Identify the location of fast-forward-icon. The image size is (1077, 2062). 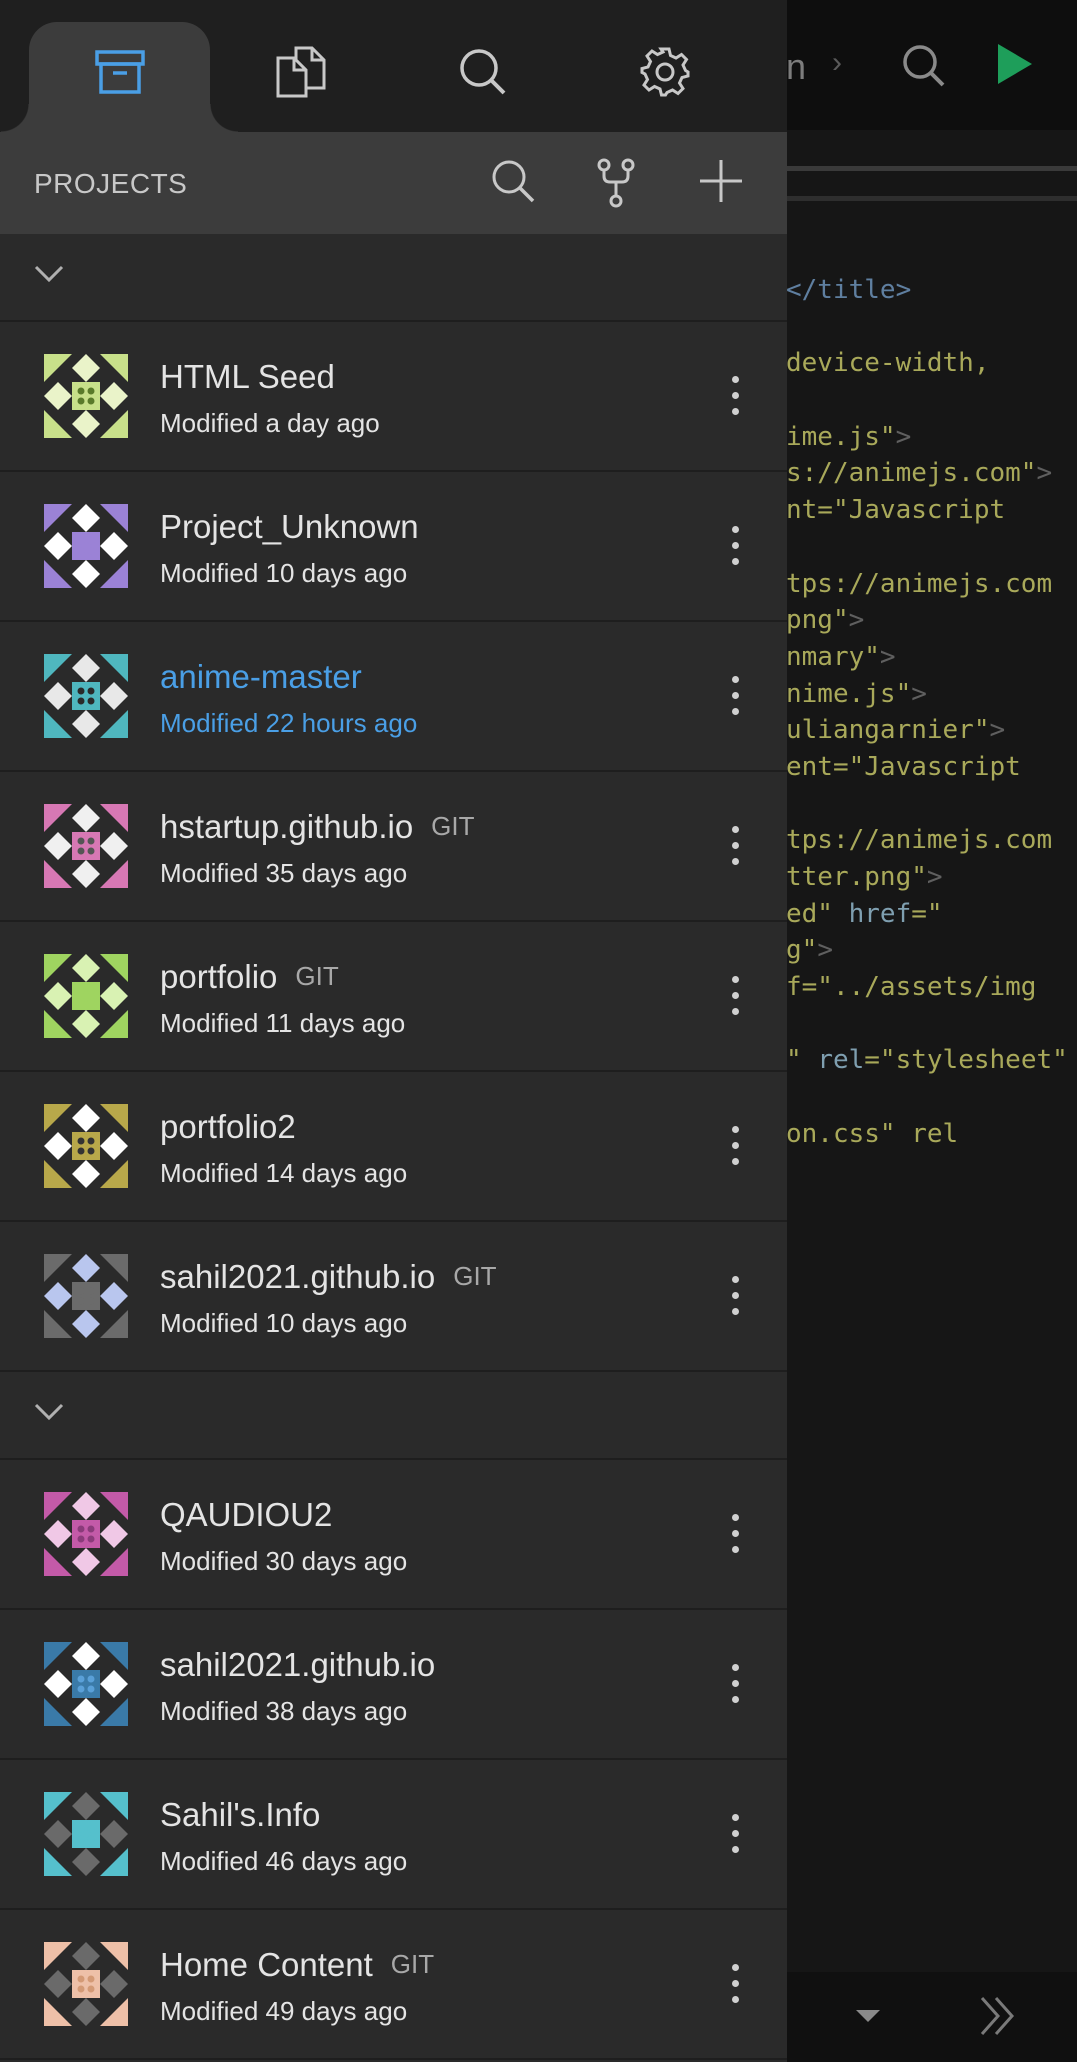
(998, 2016).